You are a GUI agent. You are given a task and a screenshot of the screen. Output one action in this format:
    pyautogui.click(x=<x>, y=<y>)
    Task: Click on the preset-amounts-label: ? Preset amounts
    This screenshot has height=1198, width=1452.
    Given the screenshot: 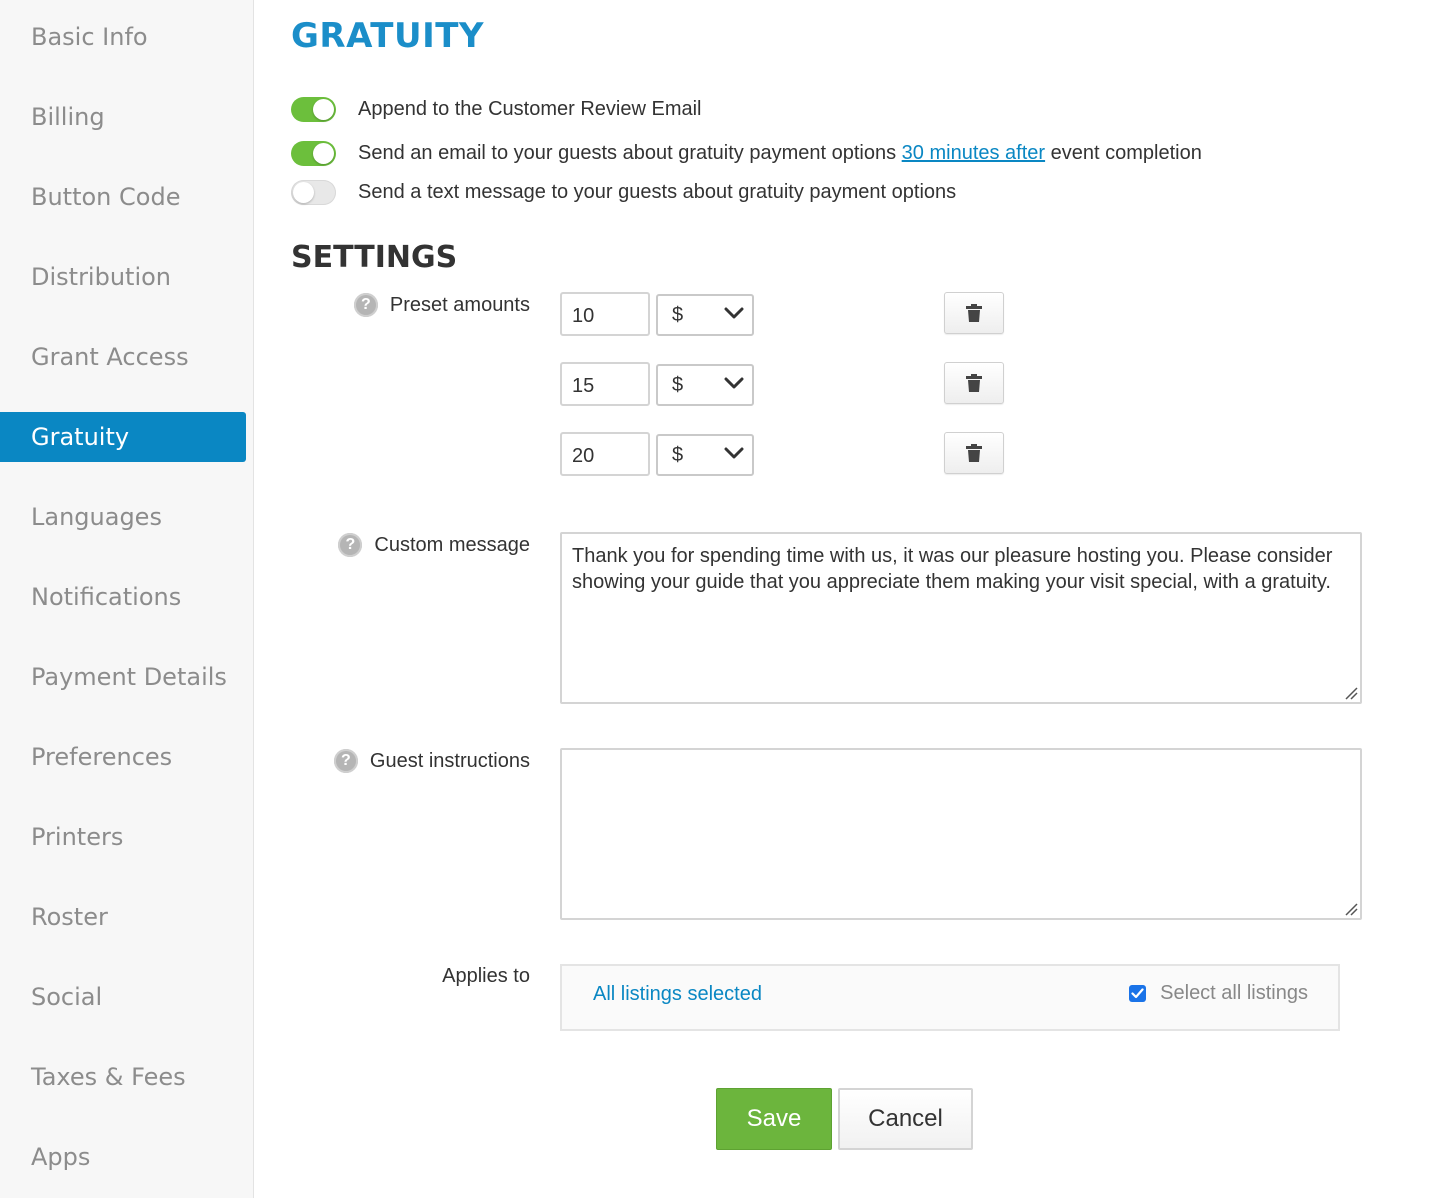 What is the action you would take?
    pyautogui.click(x=441, y=305)
    